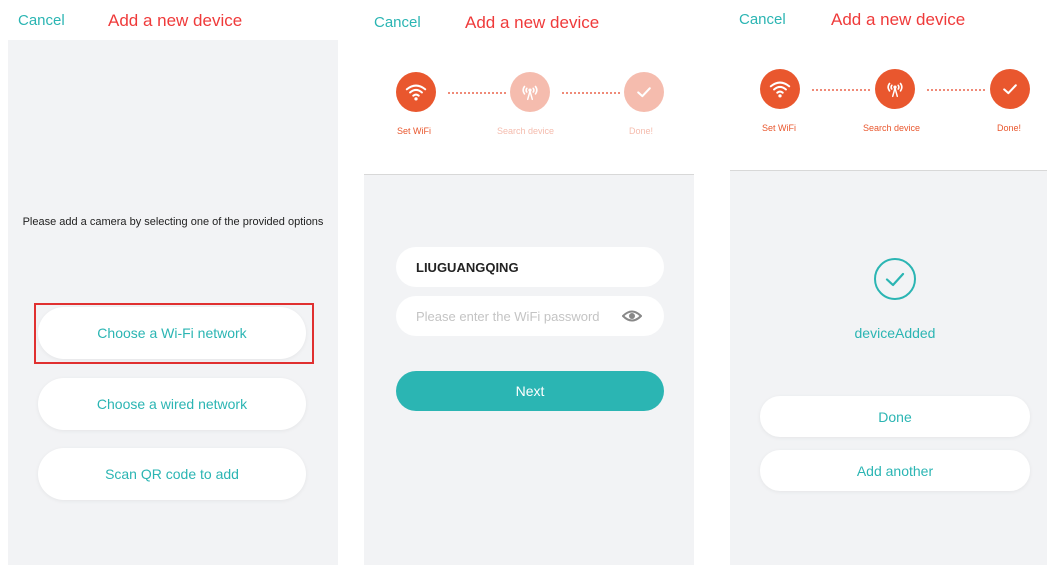 This screenshot has width=1047, height=565. What do you see at coordinates (172, 404) in the screenshot?
I see `choose-wired-network-button: Choose a wired network` at bounding box center [172, 404].